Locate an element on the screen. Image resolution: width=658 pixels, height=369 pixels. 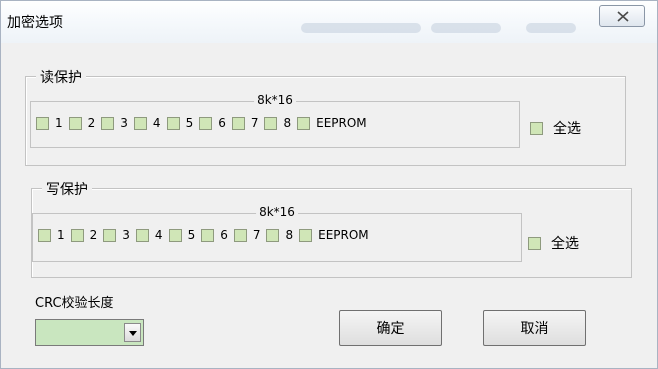
write-protect-checkbox-row: 1 2 3 4 5 6 7 8 EEPROM is located at coordinates (206, 235).